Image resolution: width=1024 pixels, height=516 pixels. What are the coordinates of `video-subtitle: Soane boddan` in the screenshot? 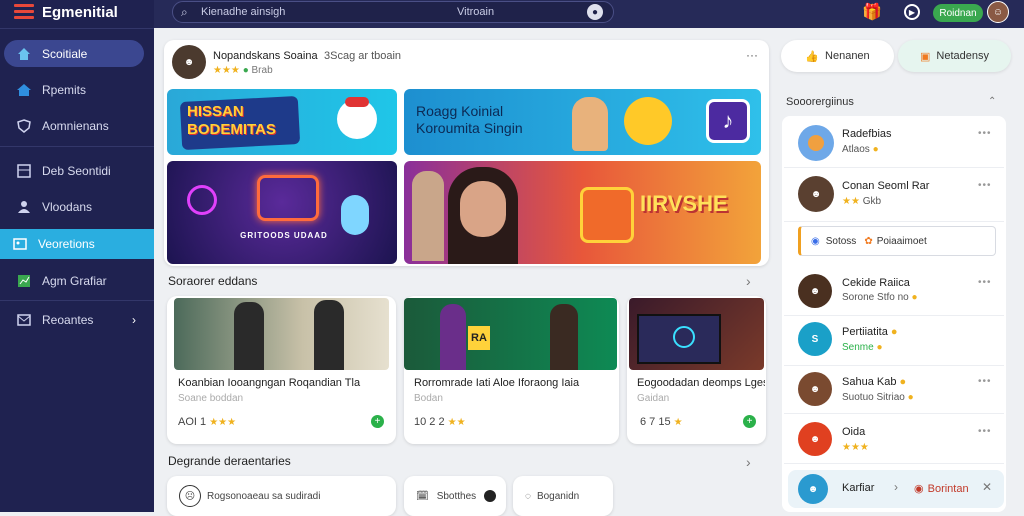 It's located at (211, 398).